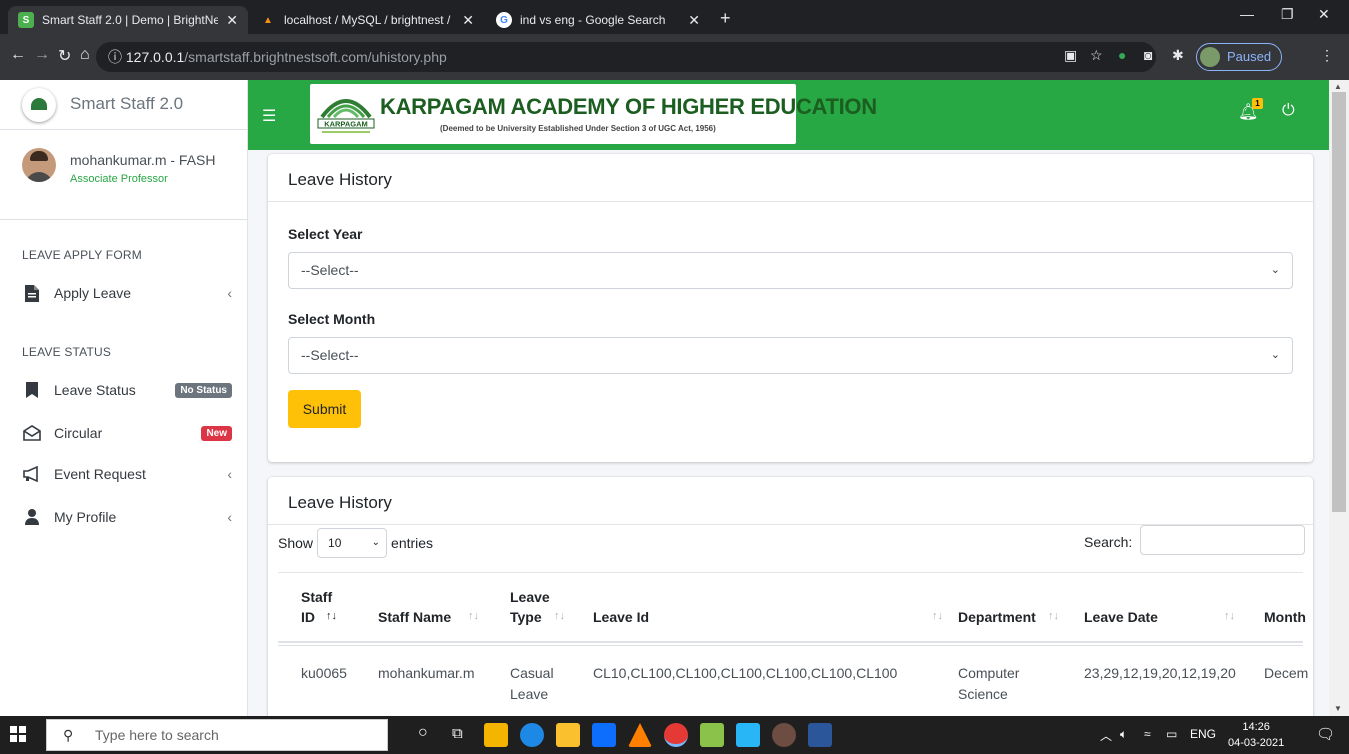  What do you see at coordinates (1070, 55) in the screenshot?
I see `translate-icon: ▣` at bounding box center [1070, 55].